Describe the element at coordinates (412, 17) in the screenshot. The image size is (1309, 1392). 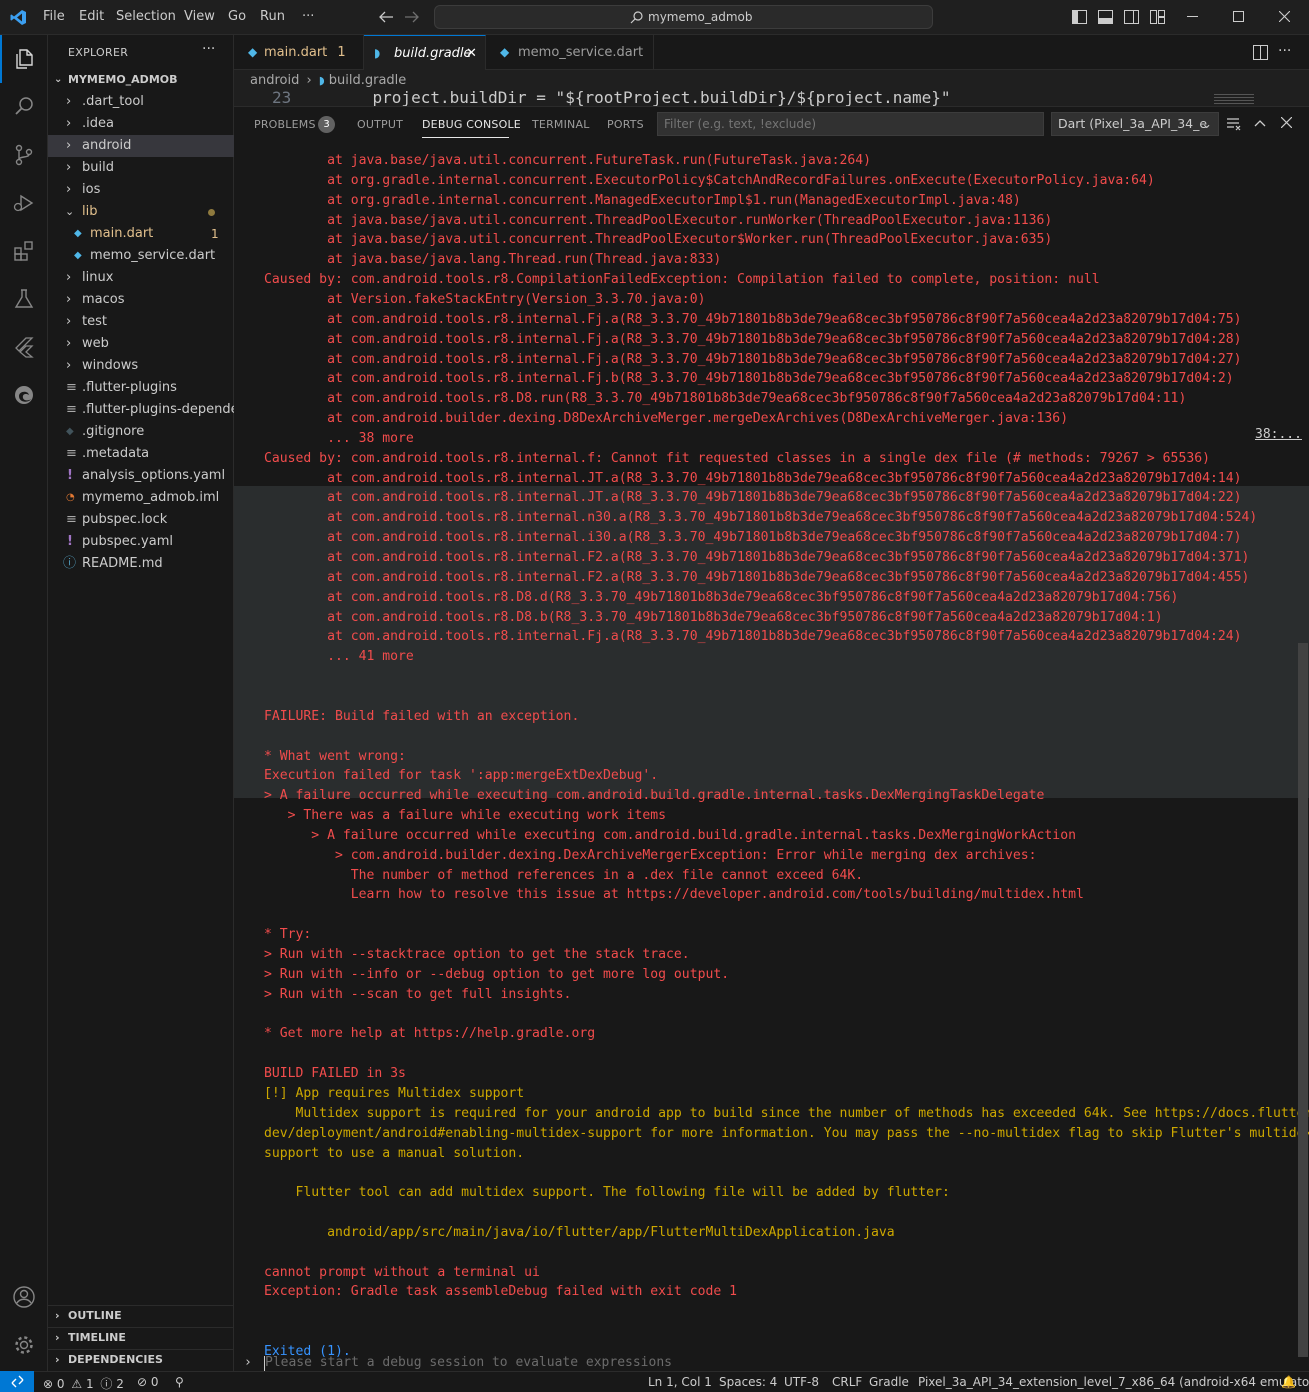
I see `forward-arrow-icon` at that location.